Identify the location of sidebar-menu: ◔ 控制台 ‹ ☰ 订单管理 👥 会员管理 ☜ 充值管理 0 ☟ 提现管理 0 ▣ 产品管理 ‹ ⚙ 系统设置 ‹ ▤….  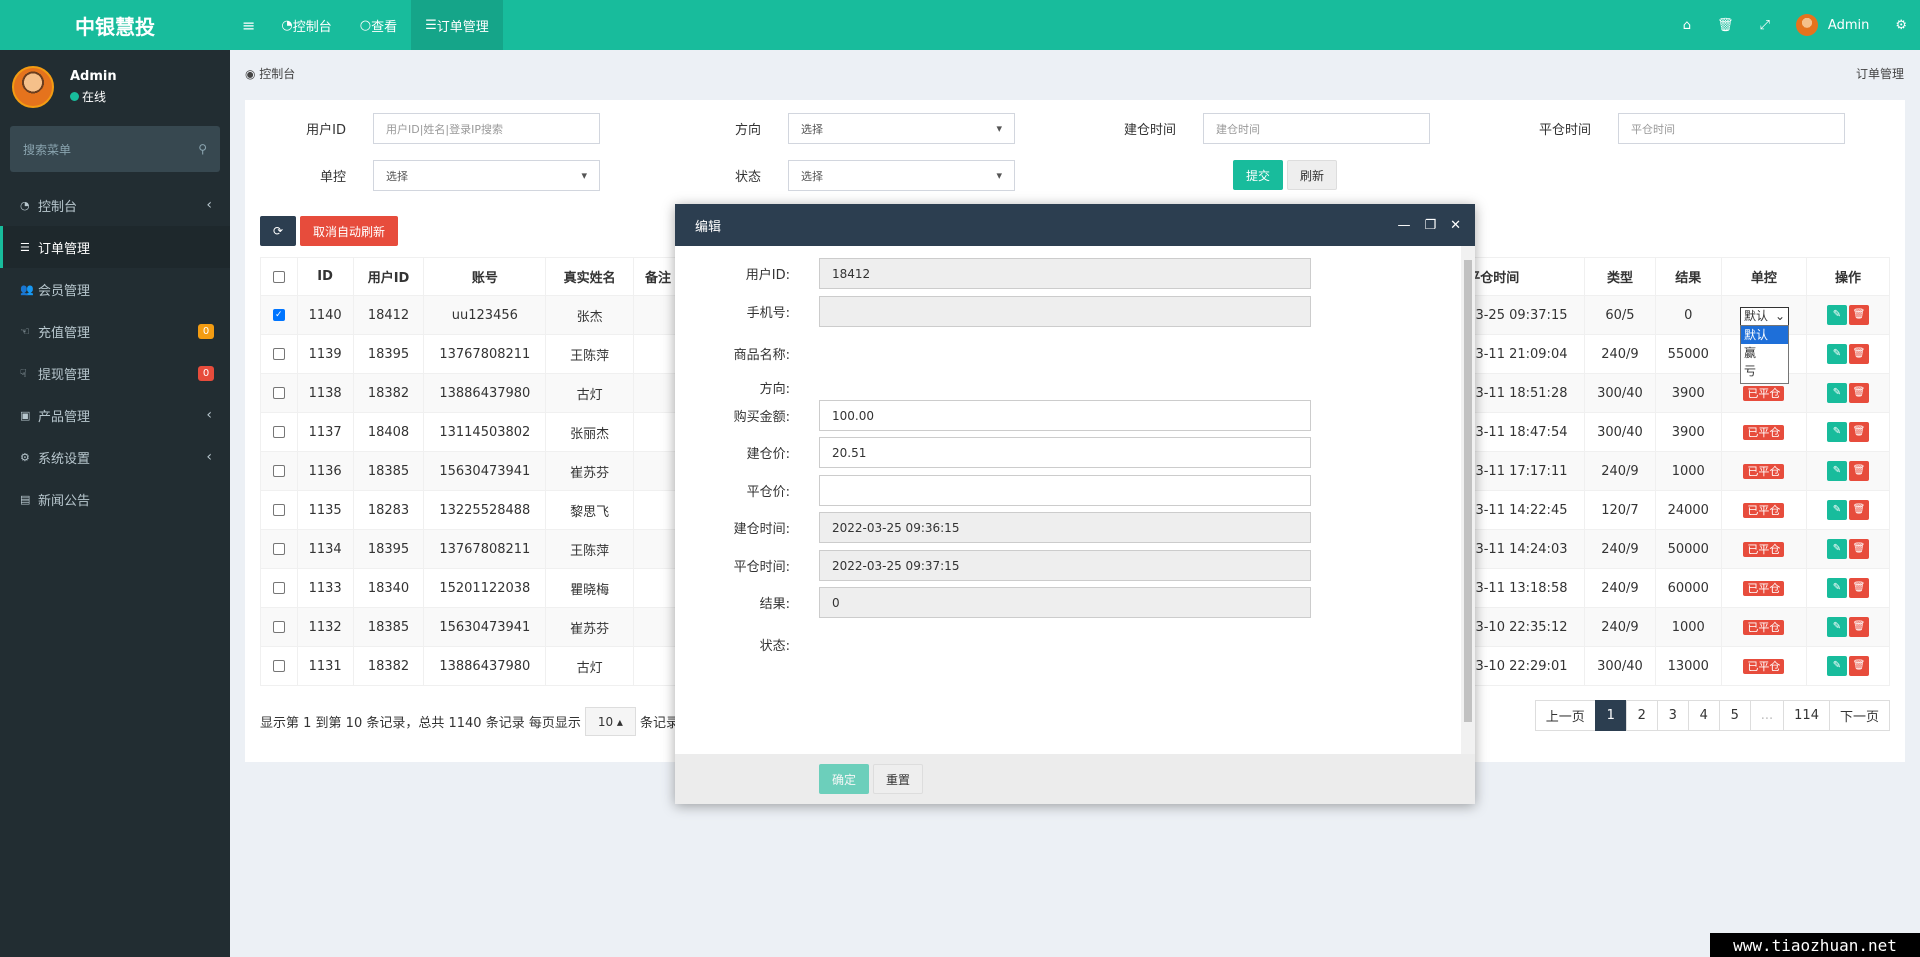
(115, 352).